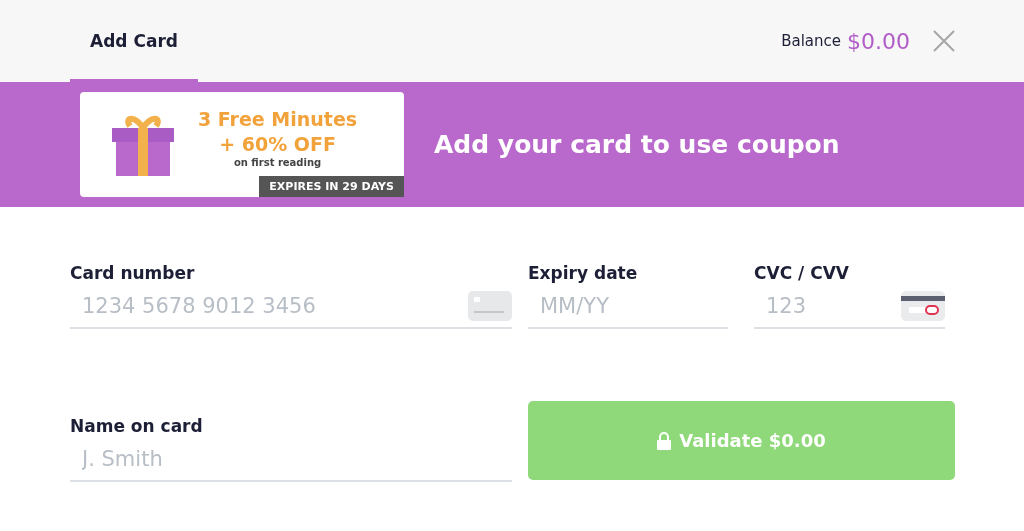 Image resolution: width=1024 pixels, height=531 pixels. What do you see at coordinates (269, 306) in the screenshot?
I see `input-field: 1234 5678 9012 3456` at bounding box center [269, 306].